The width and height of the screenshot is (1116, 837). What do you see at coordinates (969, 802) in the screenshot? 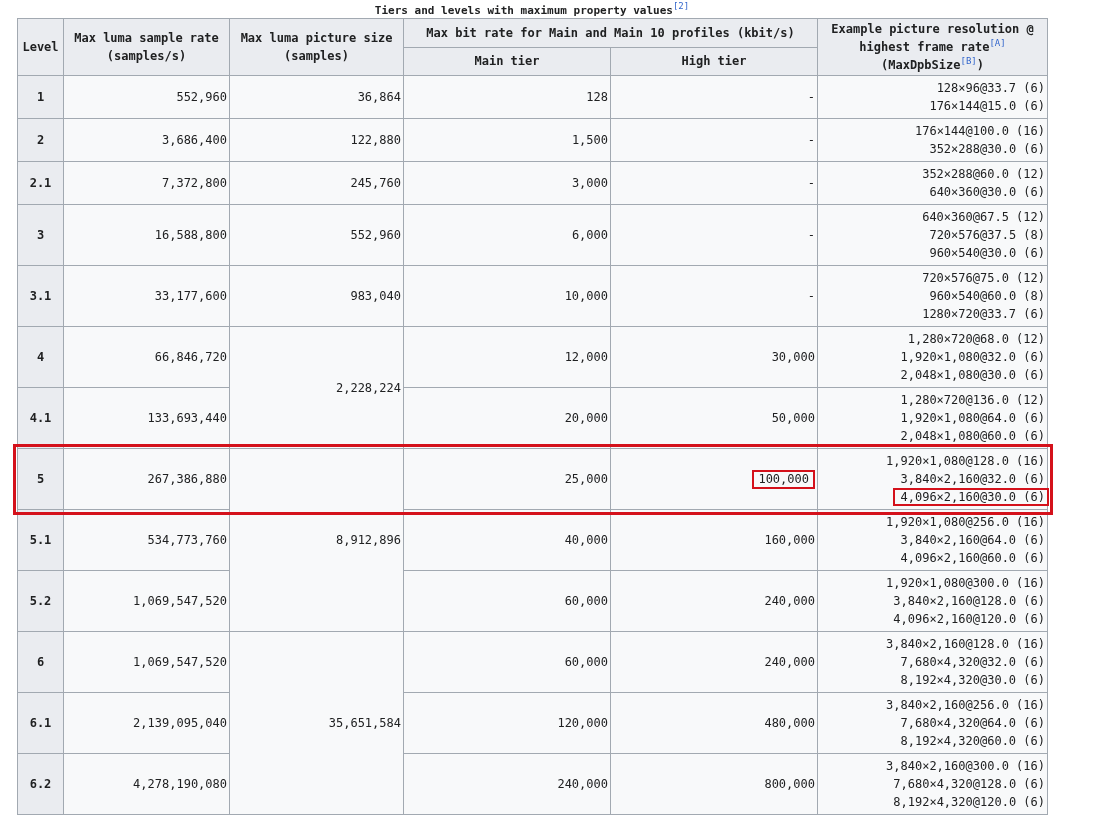
I see `resolution-text: 8,192×4,320@120.0 (6)` at bounding box center [969, 802].